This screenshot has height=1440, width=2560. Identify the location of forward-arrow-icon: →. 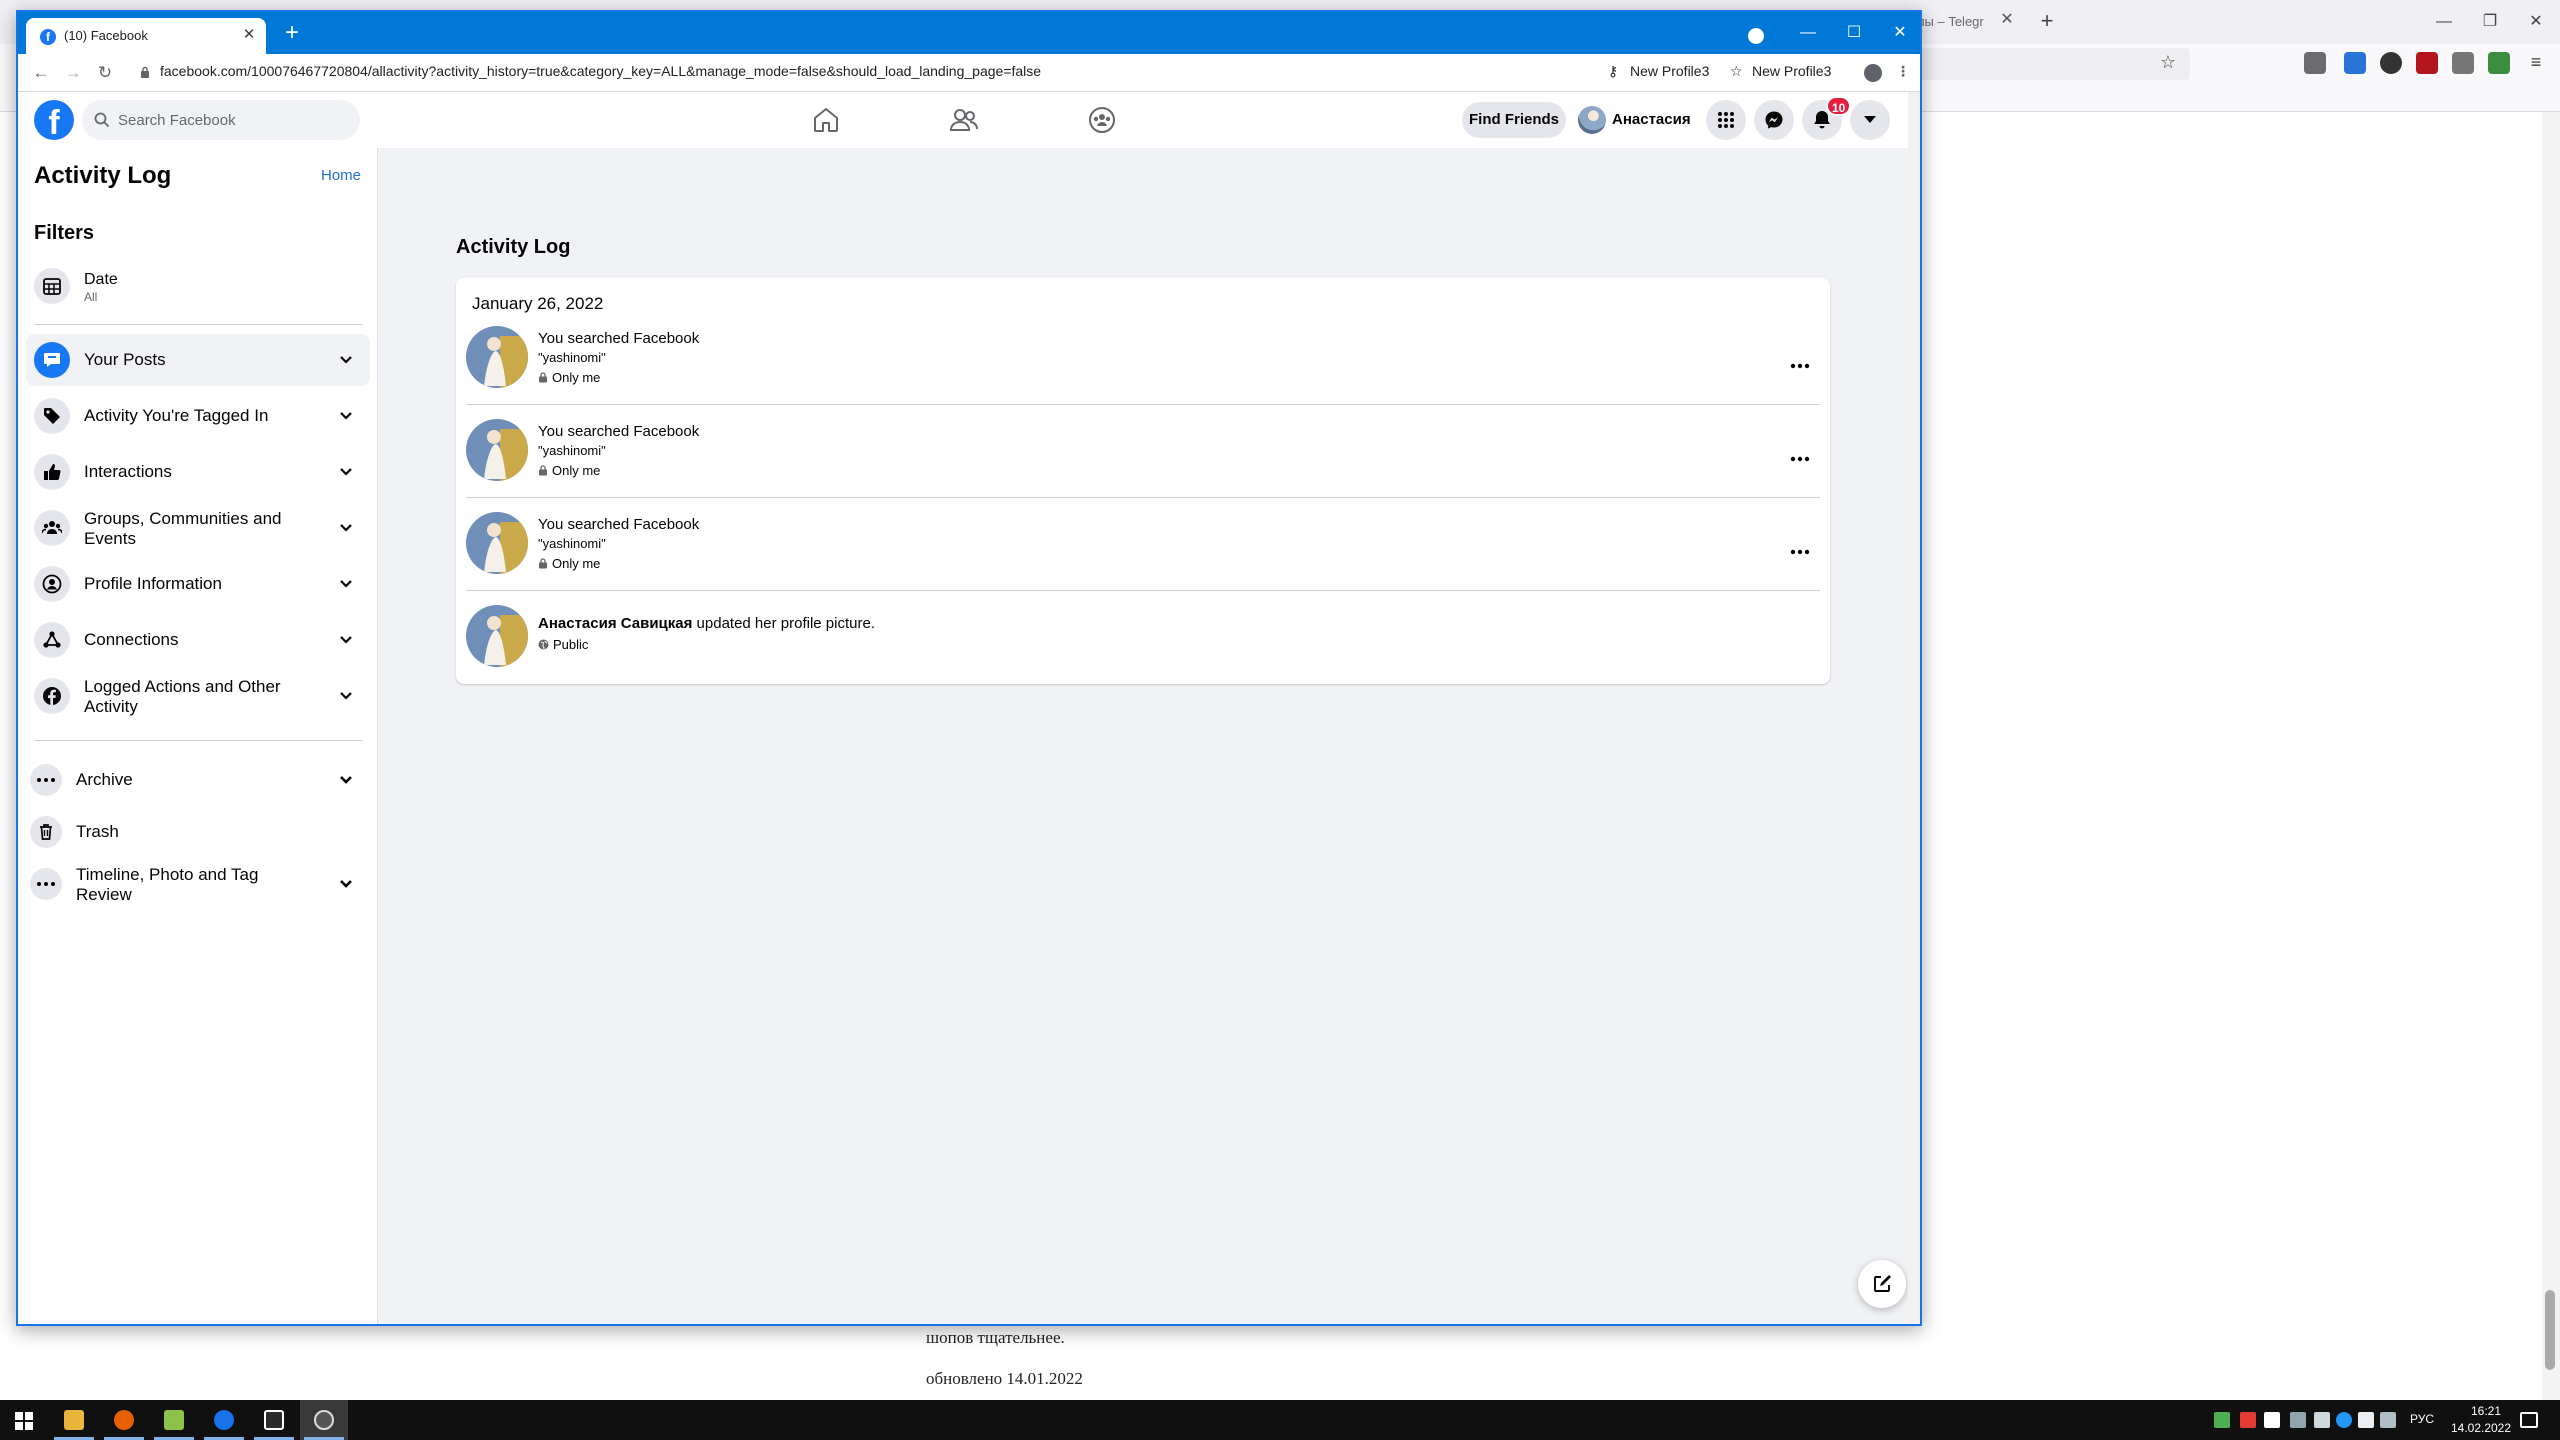
(73, 73).